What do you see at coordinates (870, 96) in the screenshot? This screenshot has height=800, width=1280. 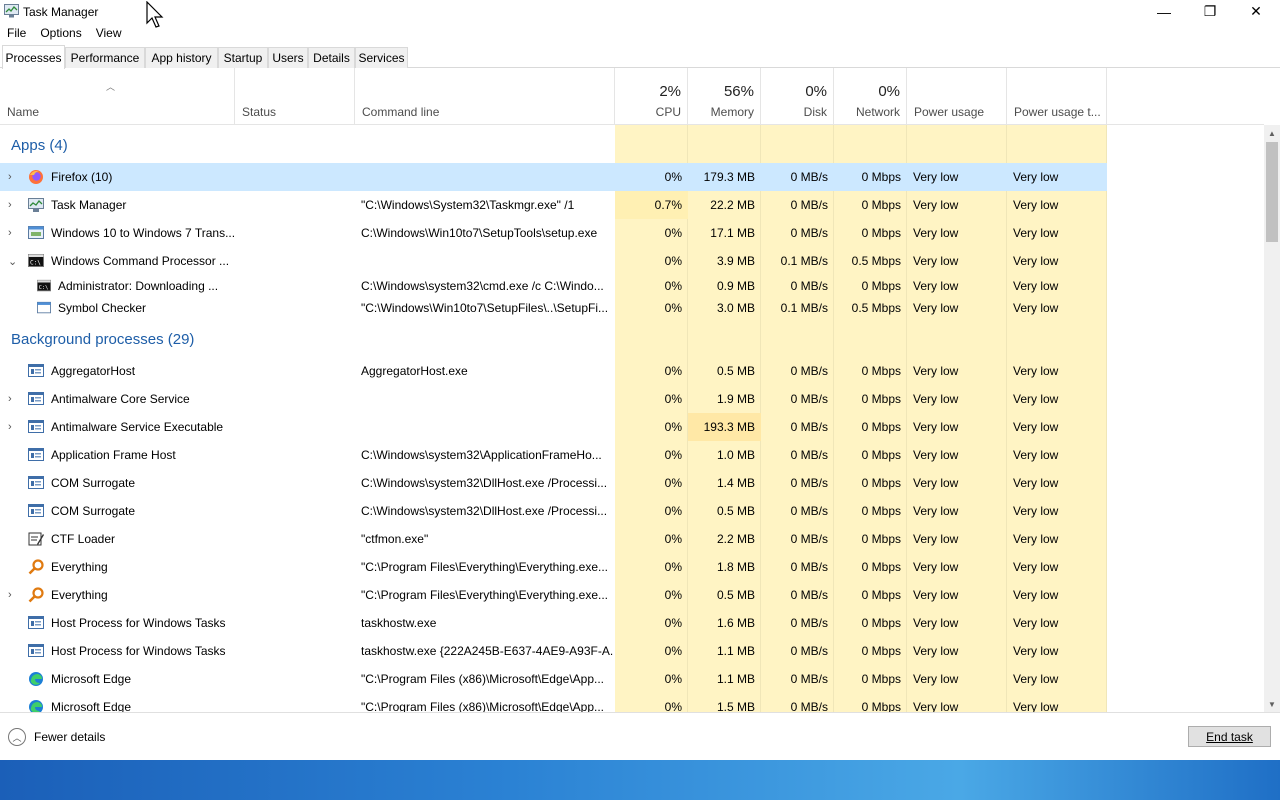 I see `column-network: 0% Network` at bounding box center [870, 96].